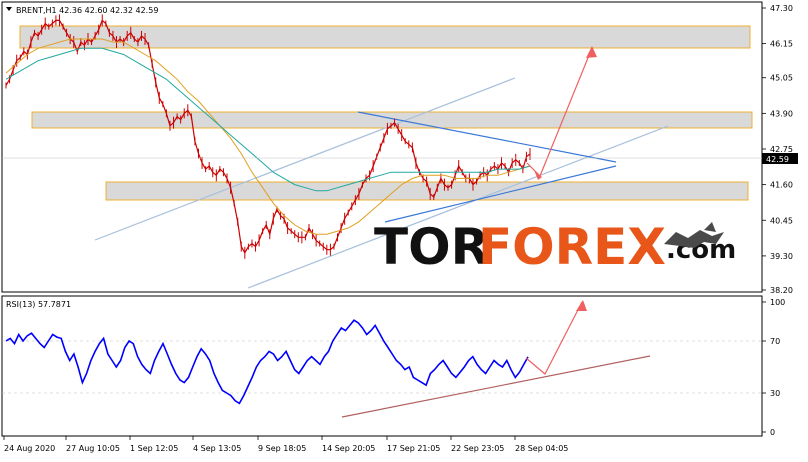  What do you see at coordinates (541, 448) in the screenshot?
I see `x-tick-label: 28 Sep 04:05` at bounding box center [541, 448].